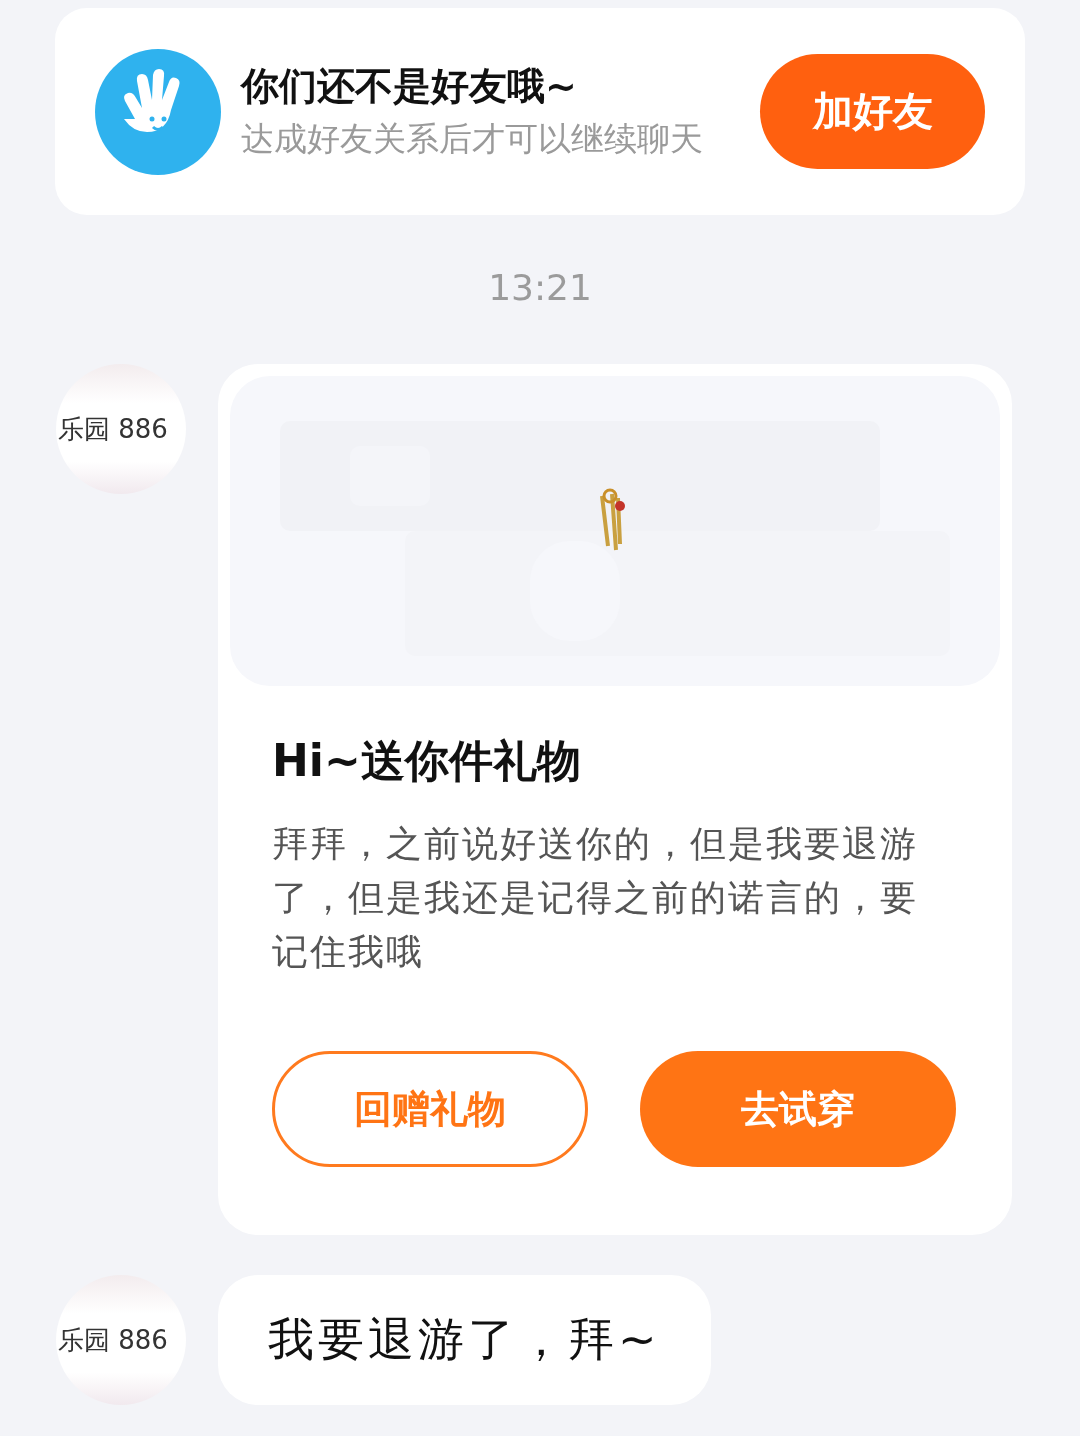  I want to click on hand-icon, so click(158, 111).